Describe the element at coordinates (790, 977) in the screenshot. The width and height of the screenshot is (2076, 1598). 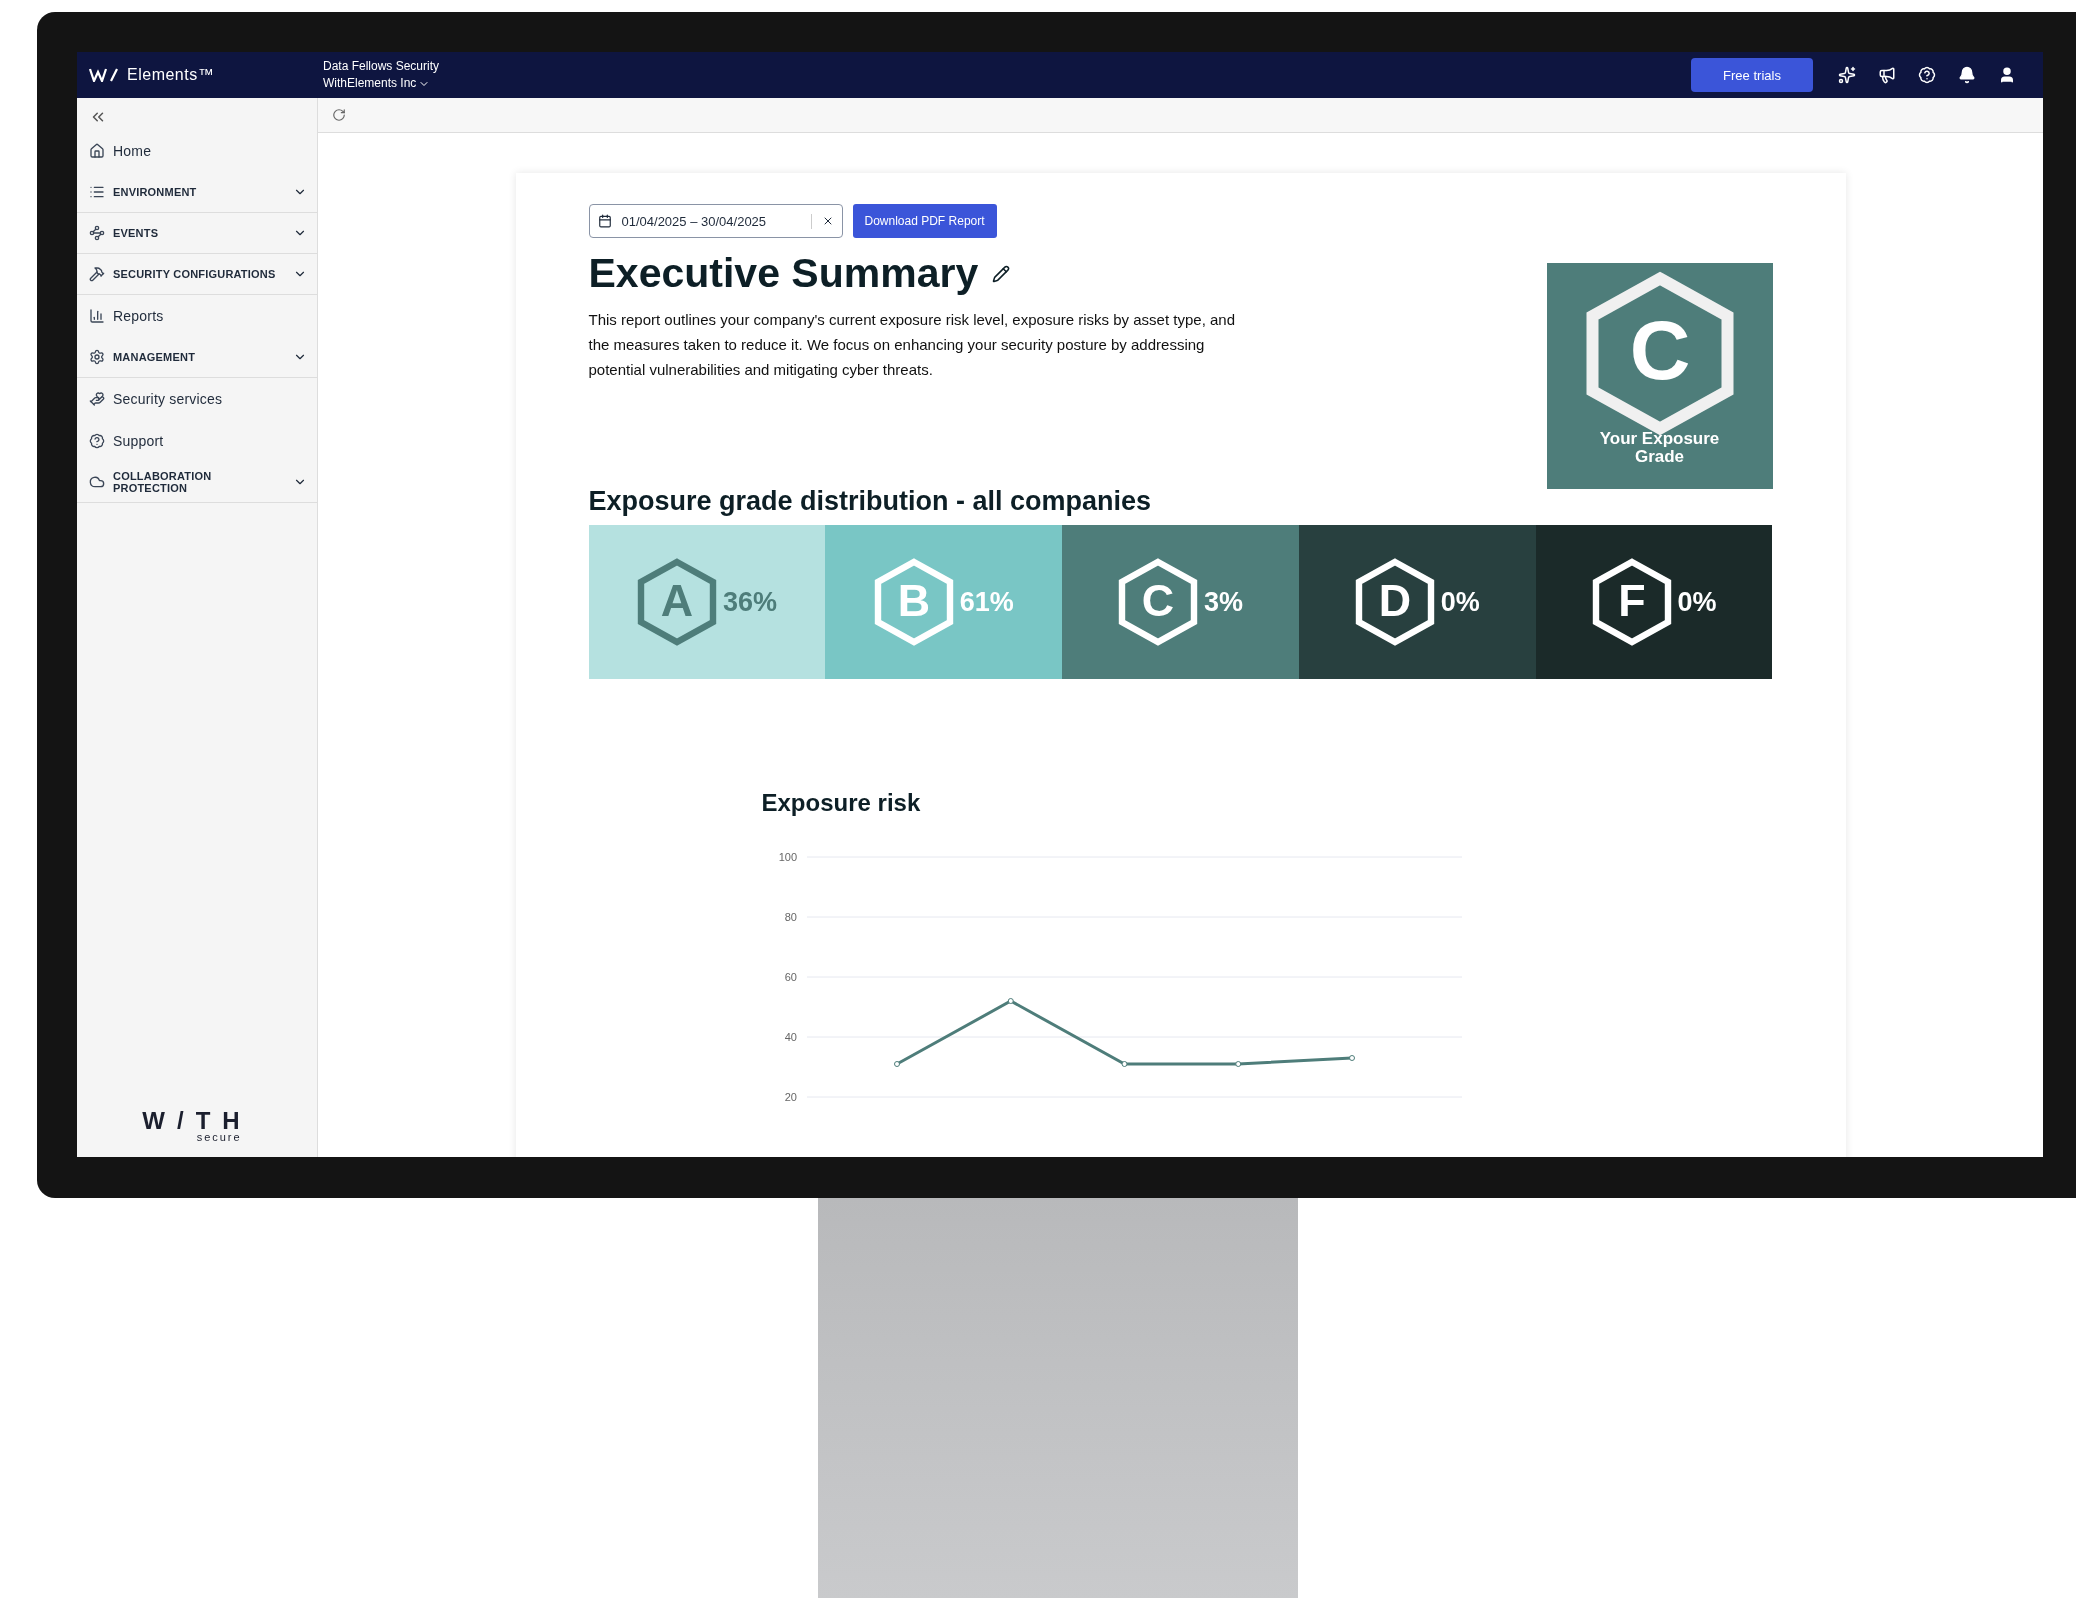
I see `axis-tick-label: 60` at that location.